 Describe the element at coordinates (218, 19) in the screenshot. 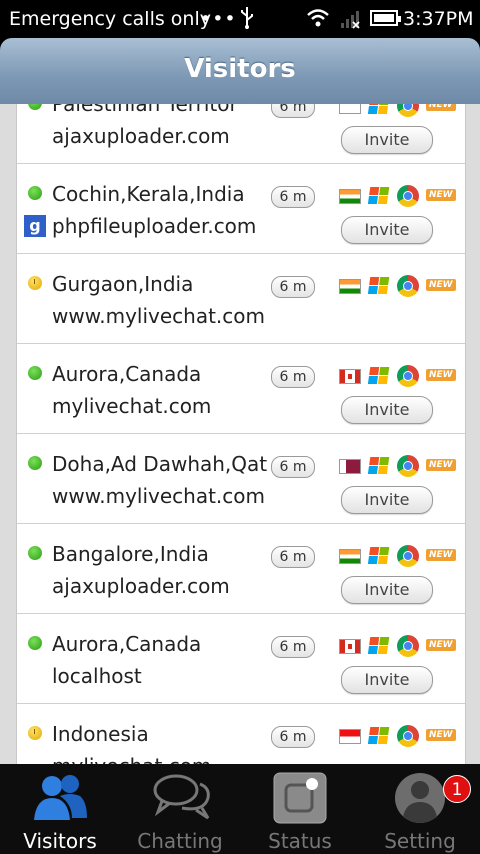

I see `notification-dots: •••` at that location.